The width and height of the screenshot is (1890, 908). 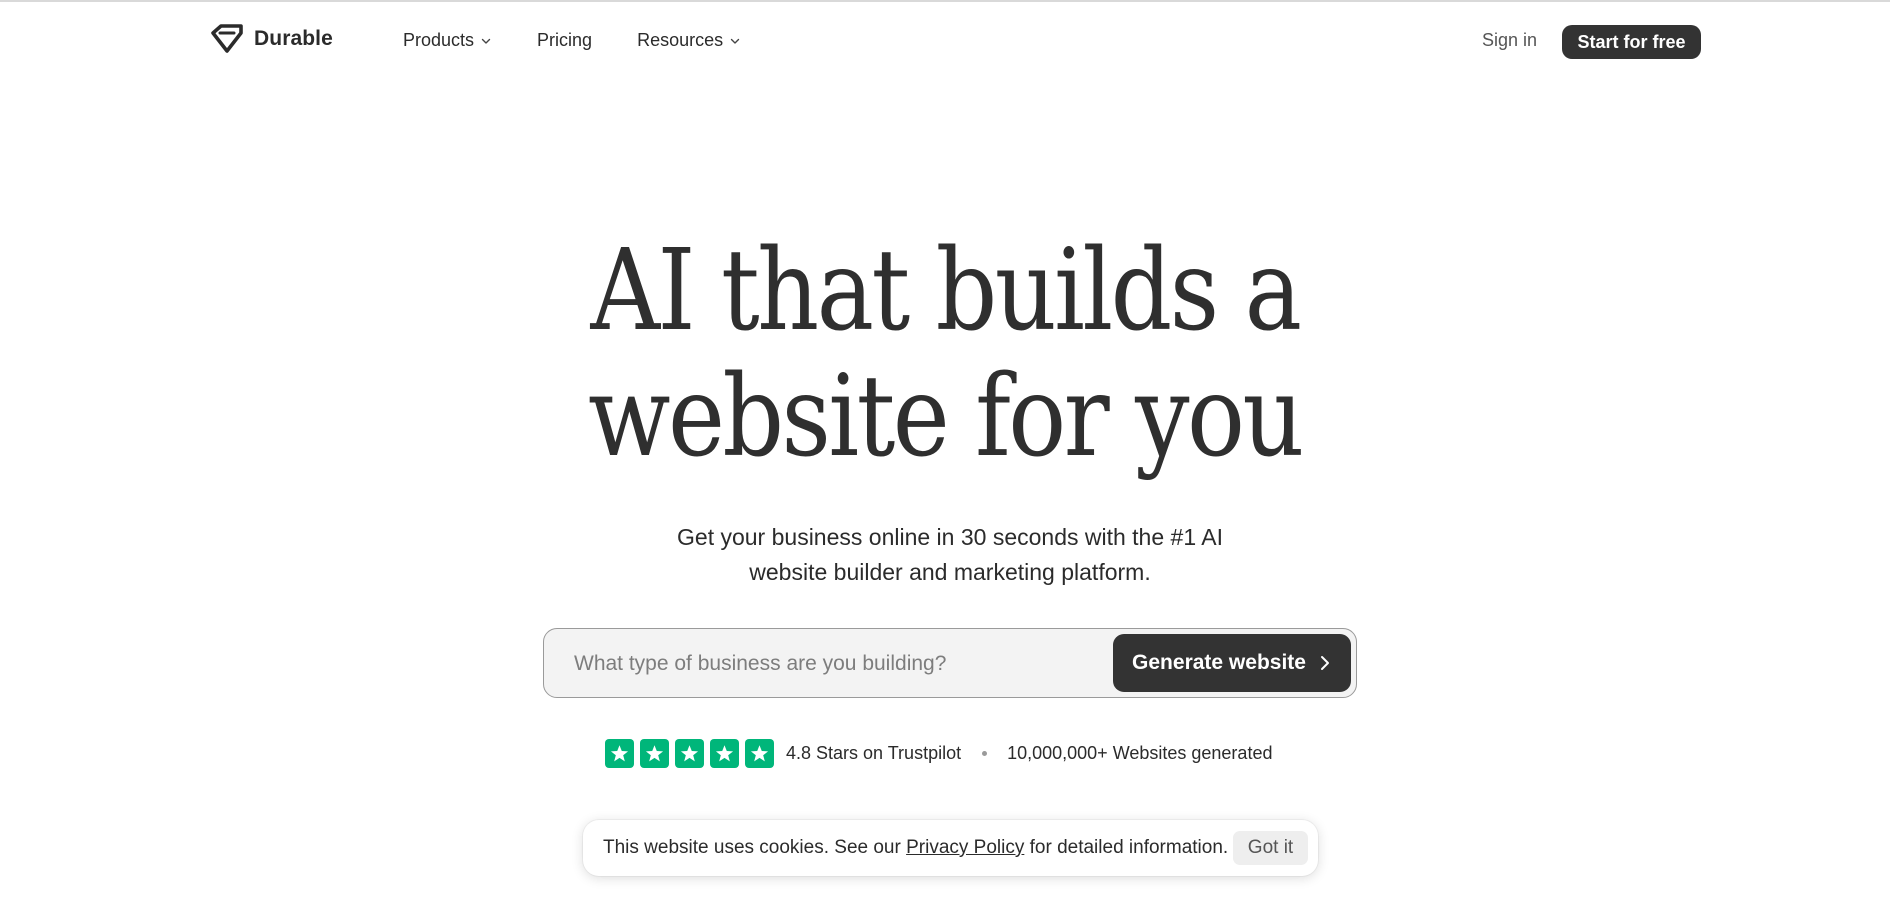 I want to click on chevron-right-icon, so click(x=1324, y=663).